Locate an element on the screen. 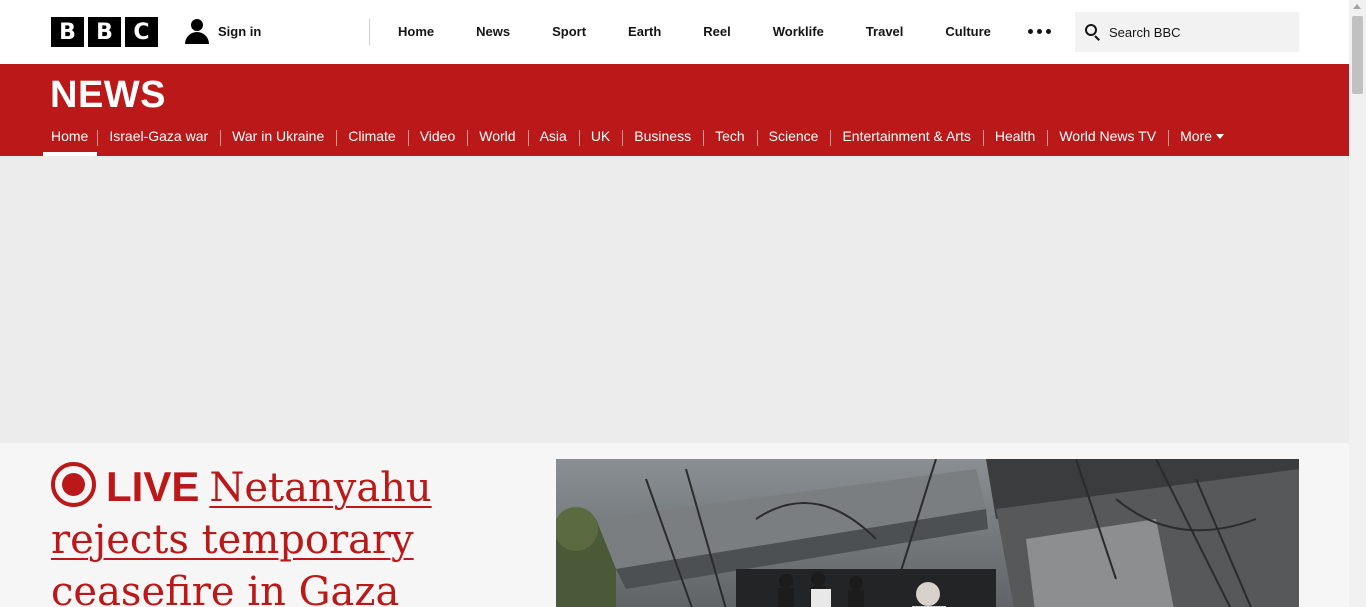 The width and height of the screenshot is (1366, 607). user-icon is located at coordinates (197, 31).